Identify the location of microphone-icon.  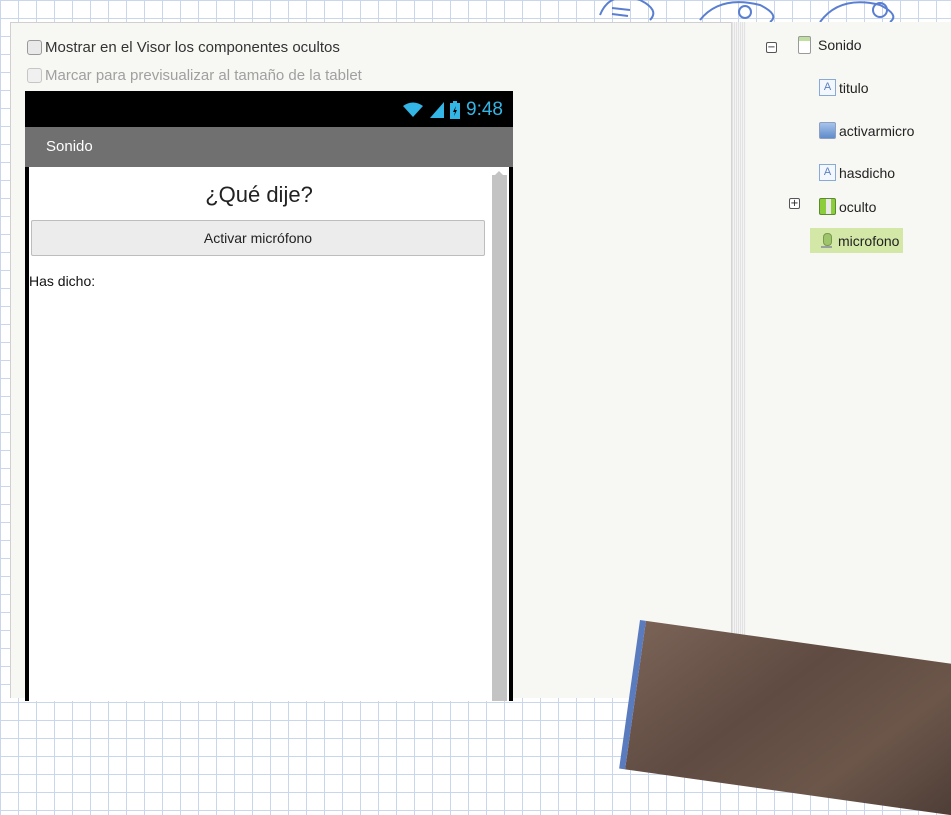
(826, 240).